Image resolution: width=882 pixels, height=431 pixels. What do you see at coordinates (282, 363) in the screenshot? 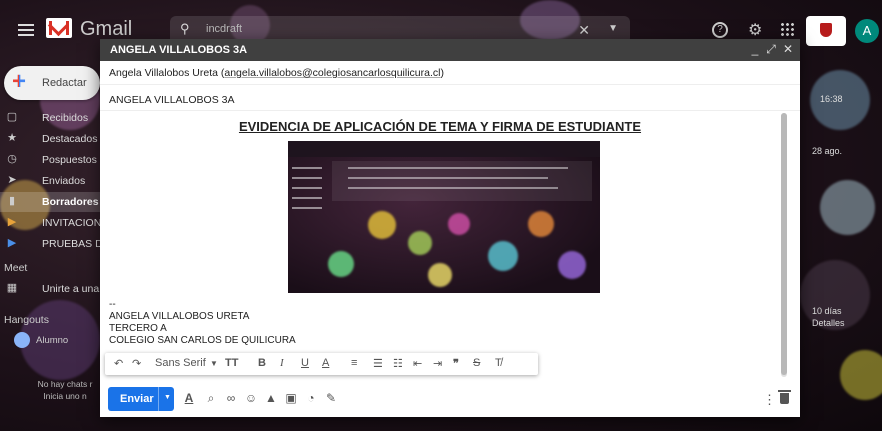
I see `italic-icon: I` at bounding box center [282, 363].